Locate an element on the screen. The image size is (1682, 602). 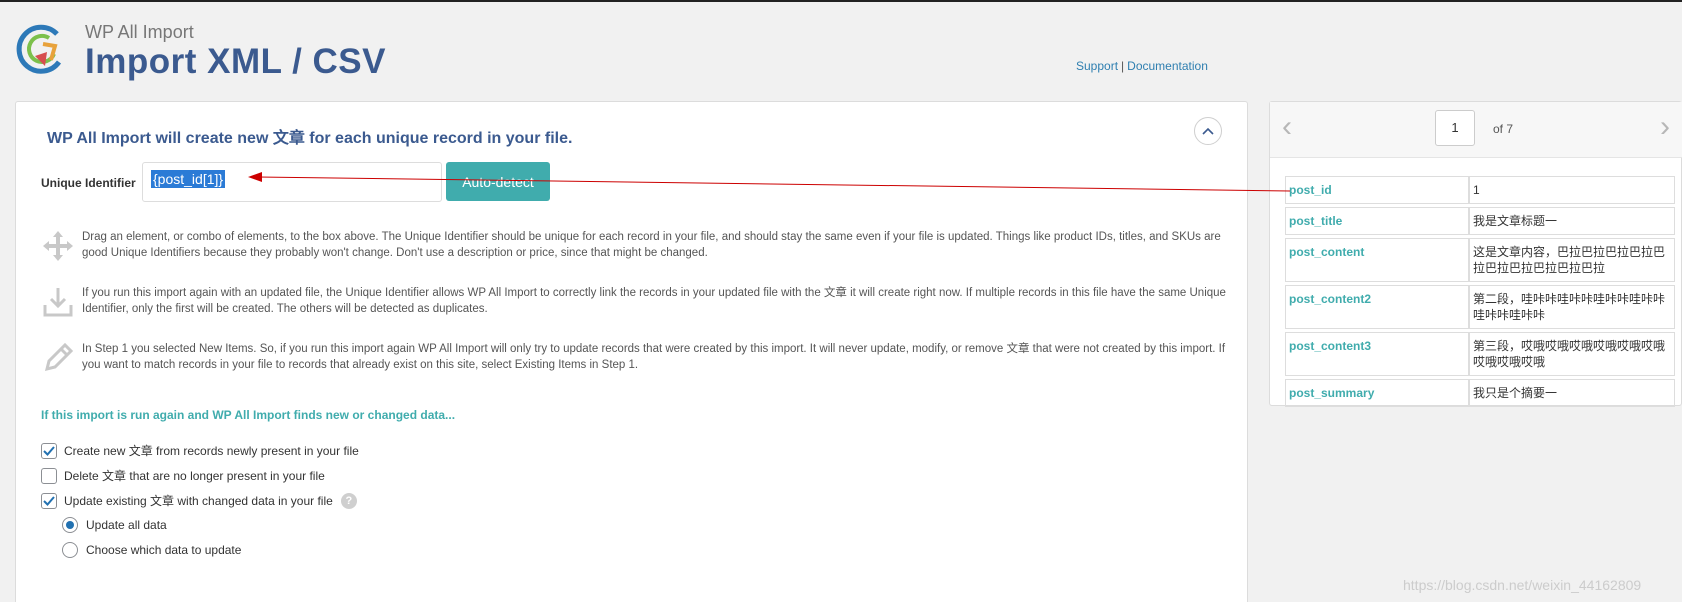
mode-choose-data: Choose which data to update is located at coordinates (151, 550).